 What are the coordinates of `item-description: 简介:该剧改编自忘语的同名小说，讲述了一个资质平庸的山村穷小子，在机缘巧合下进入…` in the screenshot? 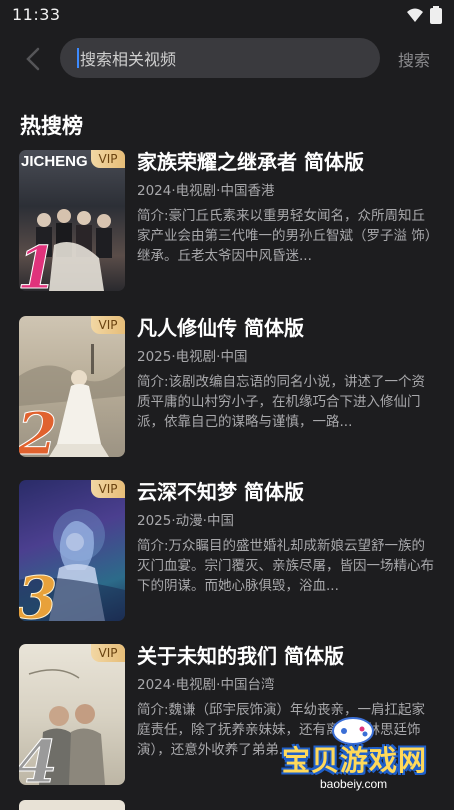 It's located at (281, 402).